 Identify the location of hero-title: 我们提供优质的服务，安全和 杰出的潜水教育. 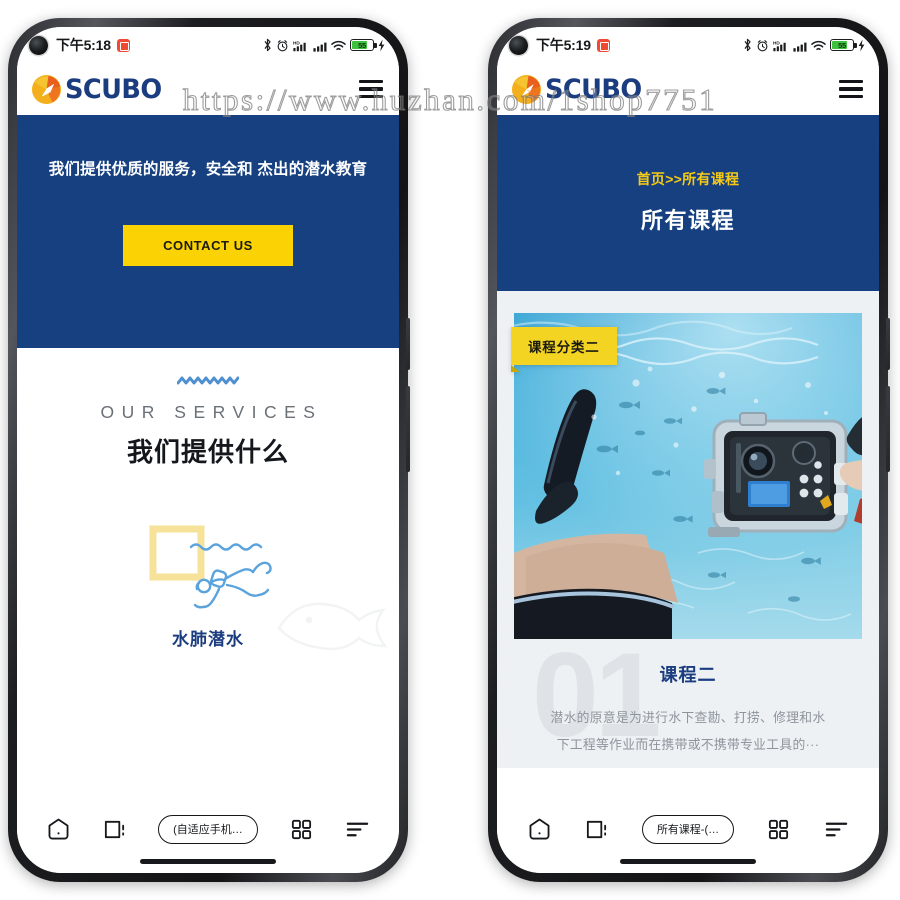
(208, 169).